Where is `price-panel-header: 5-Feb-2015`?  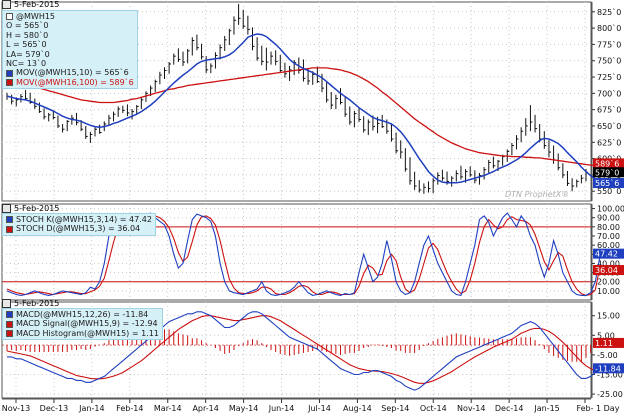 price-panel-header: 5-Feb-2015 is located at coordinates (30, 4).